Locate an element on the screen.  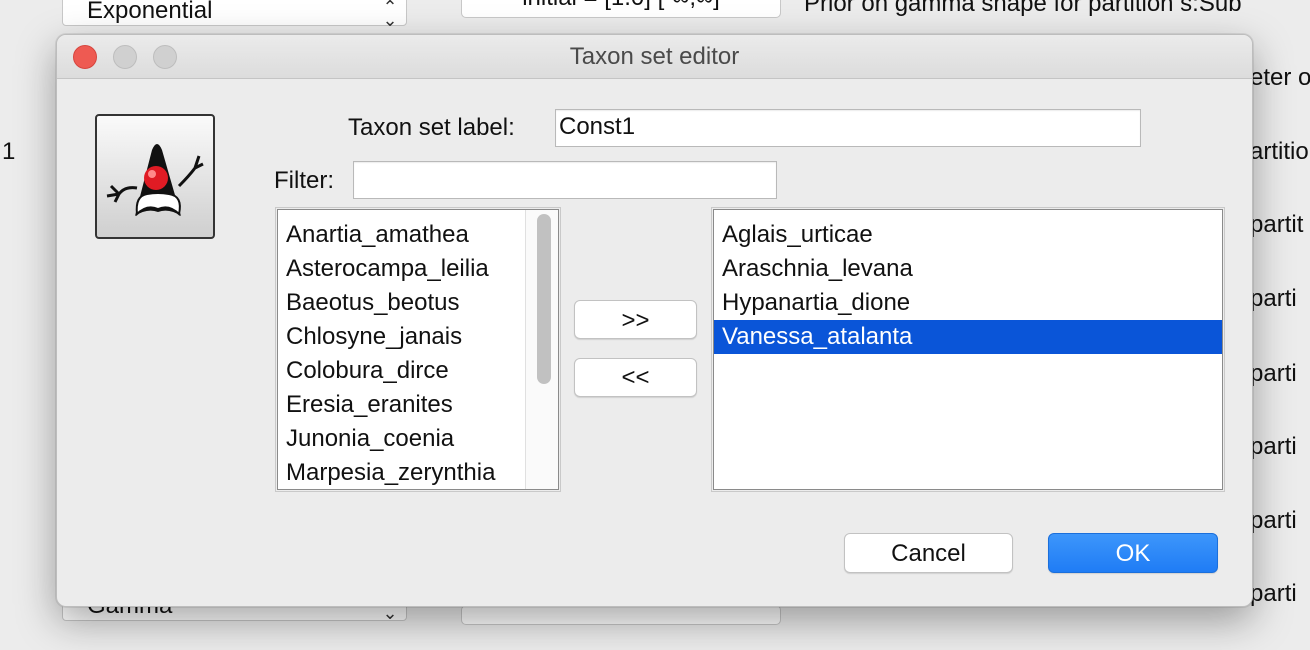
list-item: Eresia_eranites is located at coordinates (401, 405).